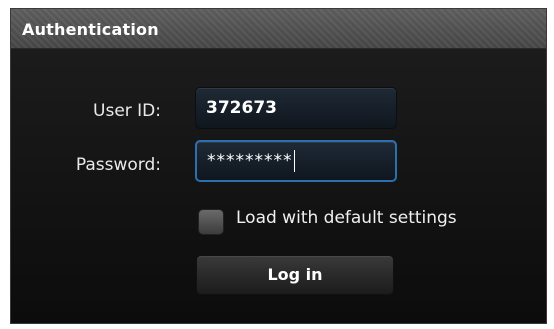 The height and width of the screenshot is (329, 554). What do you see at coordinates (295, 275) in the screenshot?
I see `login-button: Log in` at bounding box center [295, 275].